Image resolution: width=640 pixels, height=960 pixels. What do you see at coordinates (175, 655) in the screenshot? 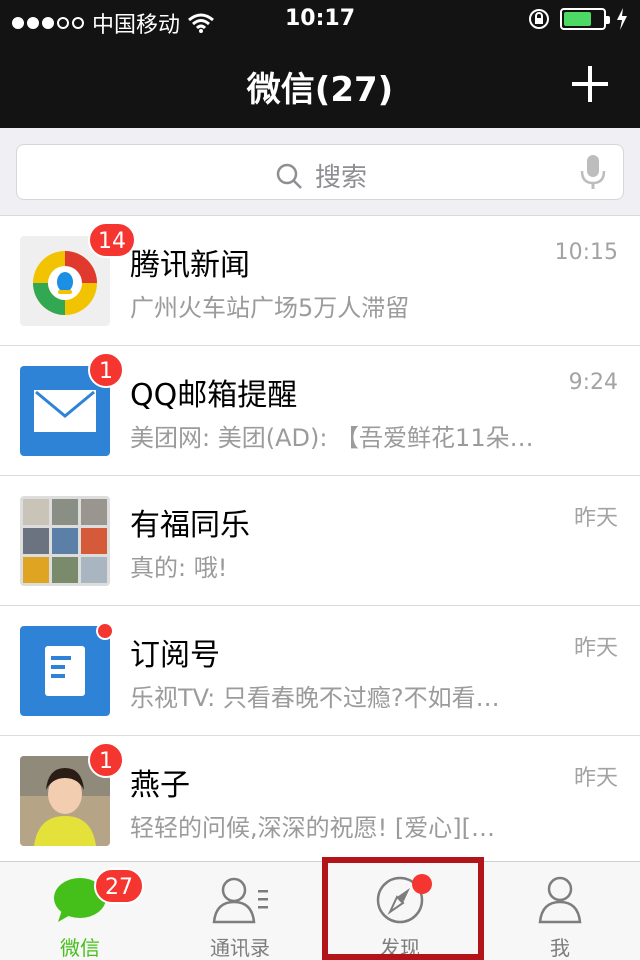
I see `chat-name: 订阅号` at bounding box center [175, 655].